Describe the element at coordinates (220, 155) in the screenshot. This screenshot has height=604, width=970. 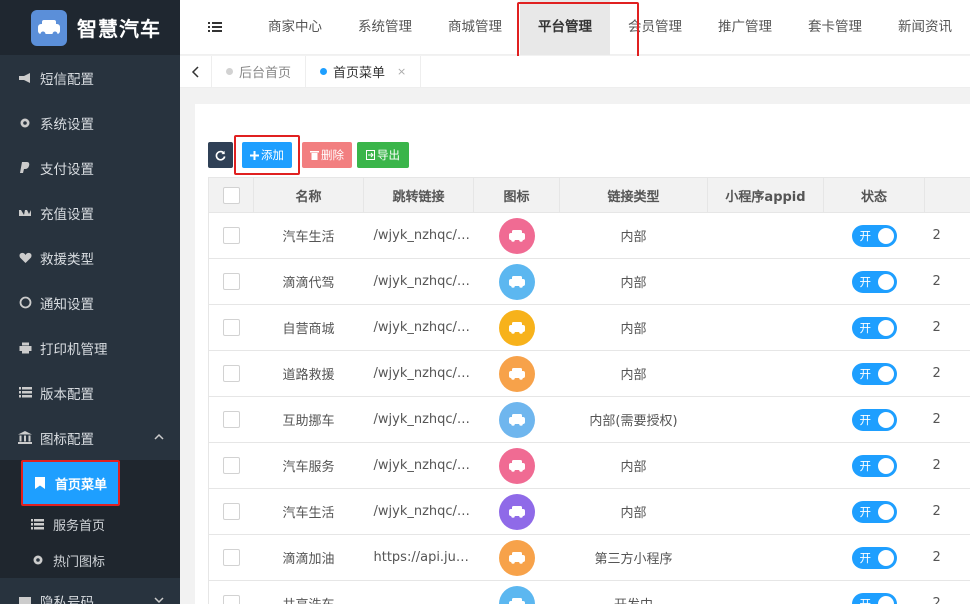
I see `refresh-button` at that location.